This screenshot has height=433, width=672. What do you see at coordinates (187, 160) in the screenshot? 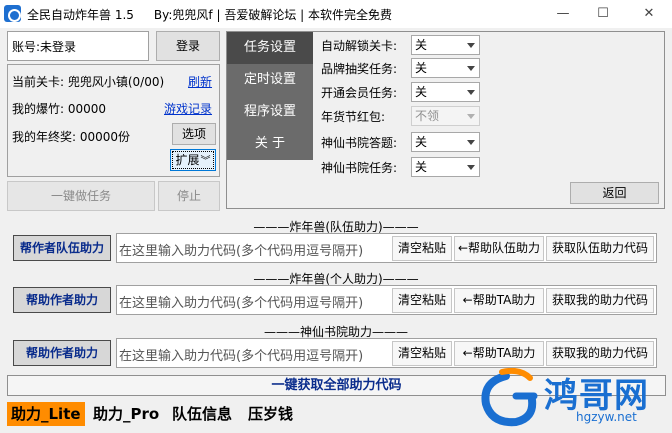
I see `expand-label: 扩展` at bounding box center [187, 160].